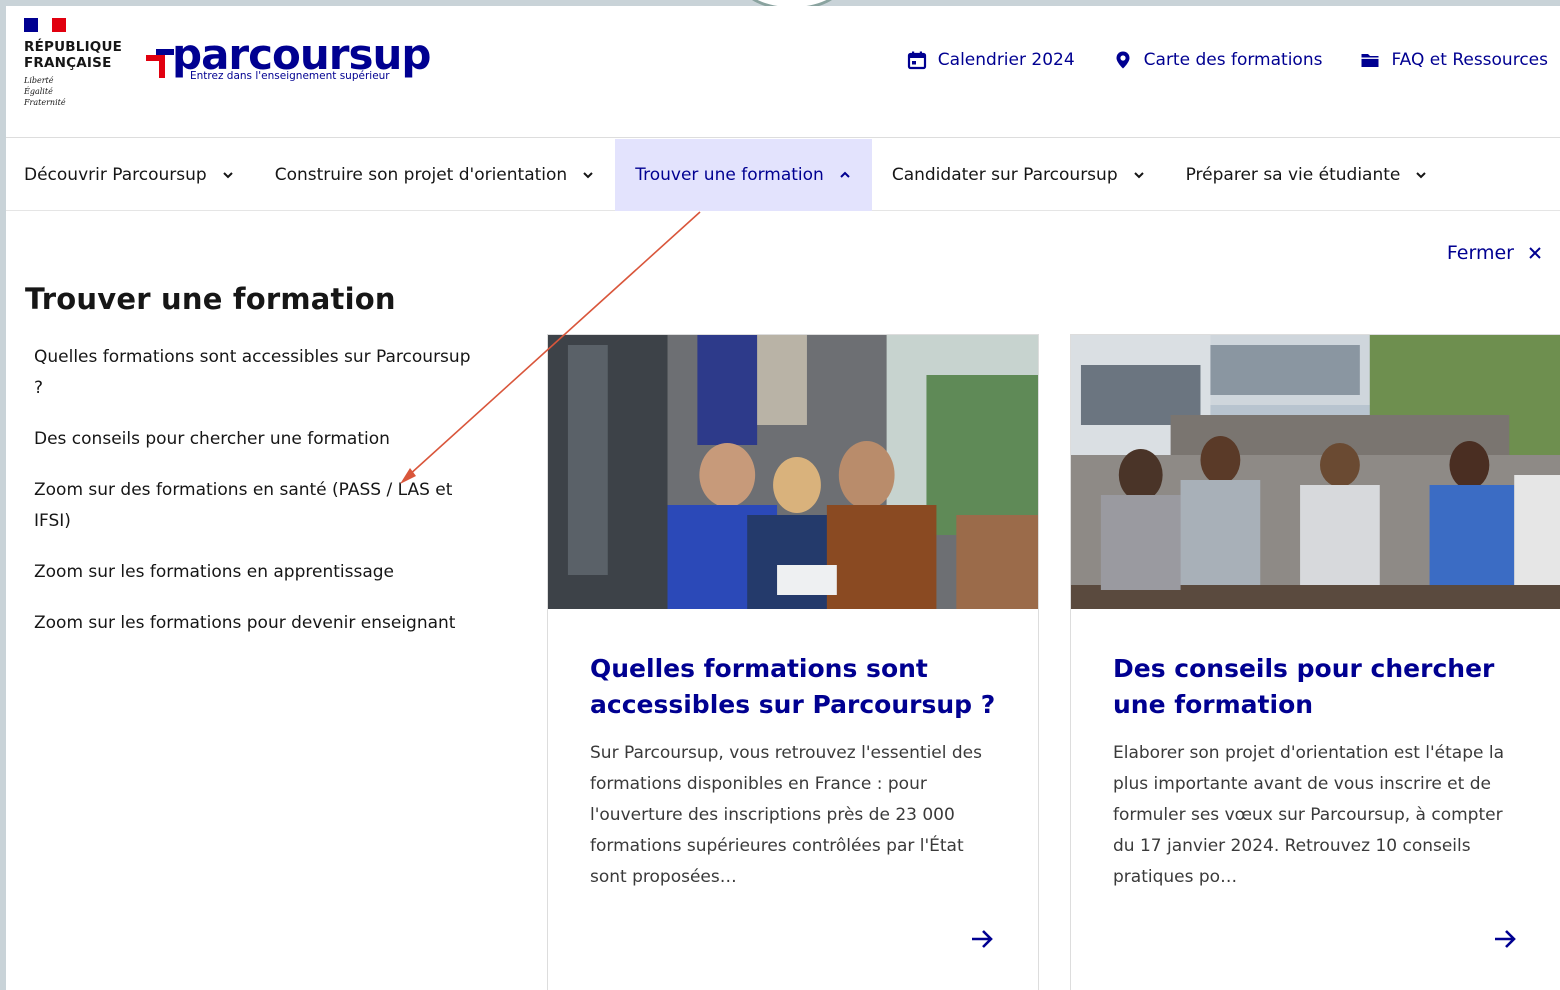 This screenshot has height=990, width=1560. I want to click on card-photo-students, so click(793, 472).